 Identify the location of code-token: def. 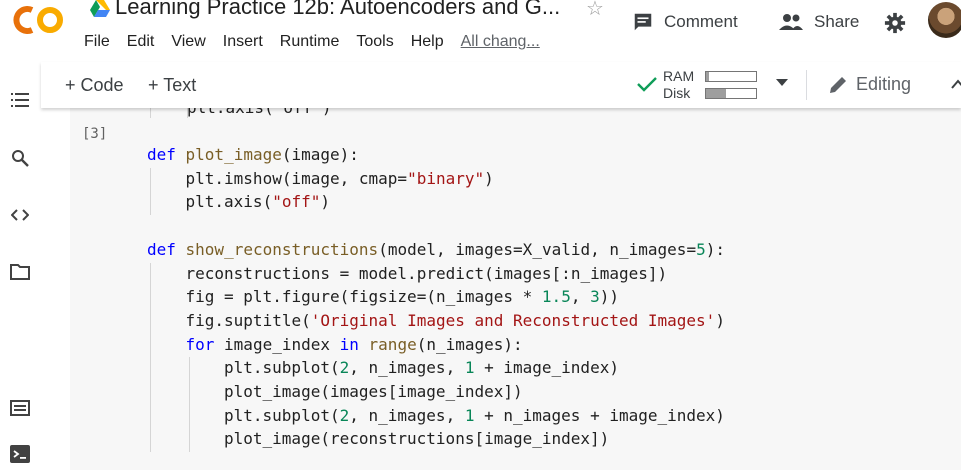
(166, 249).